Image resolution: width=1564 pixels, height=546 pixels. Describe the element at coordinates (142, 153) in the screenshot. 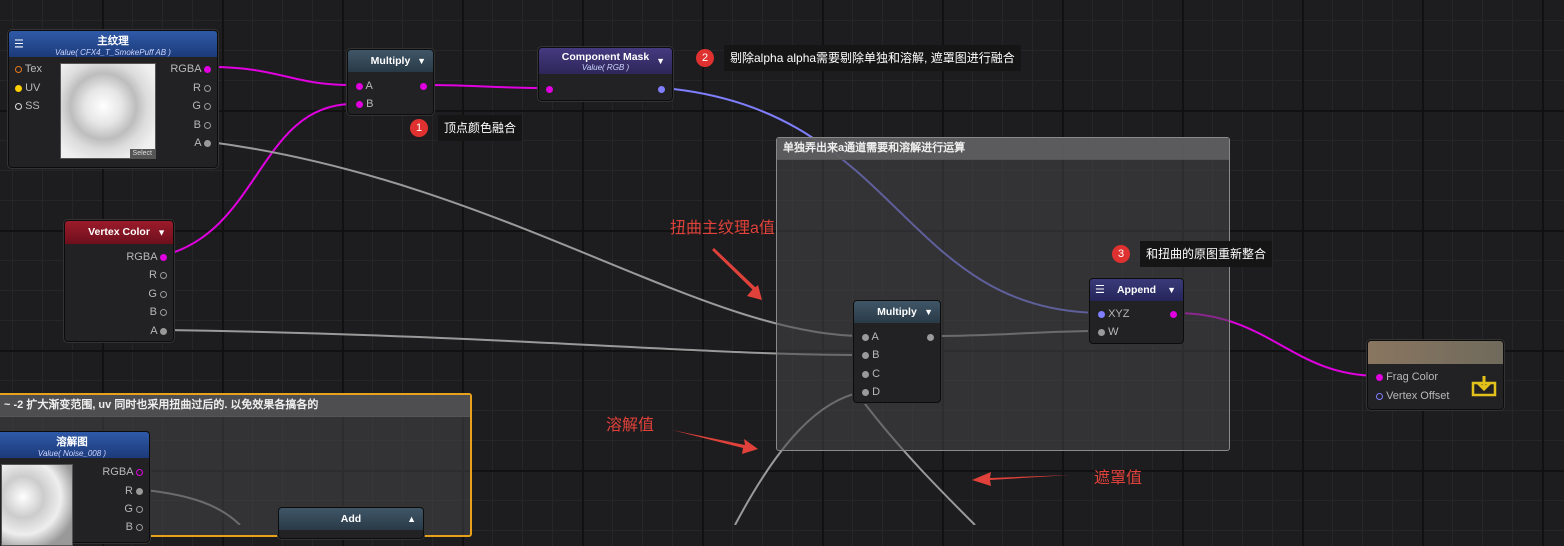

I see `select-button: Select` at that location.